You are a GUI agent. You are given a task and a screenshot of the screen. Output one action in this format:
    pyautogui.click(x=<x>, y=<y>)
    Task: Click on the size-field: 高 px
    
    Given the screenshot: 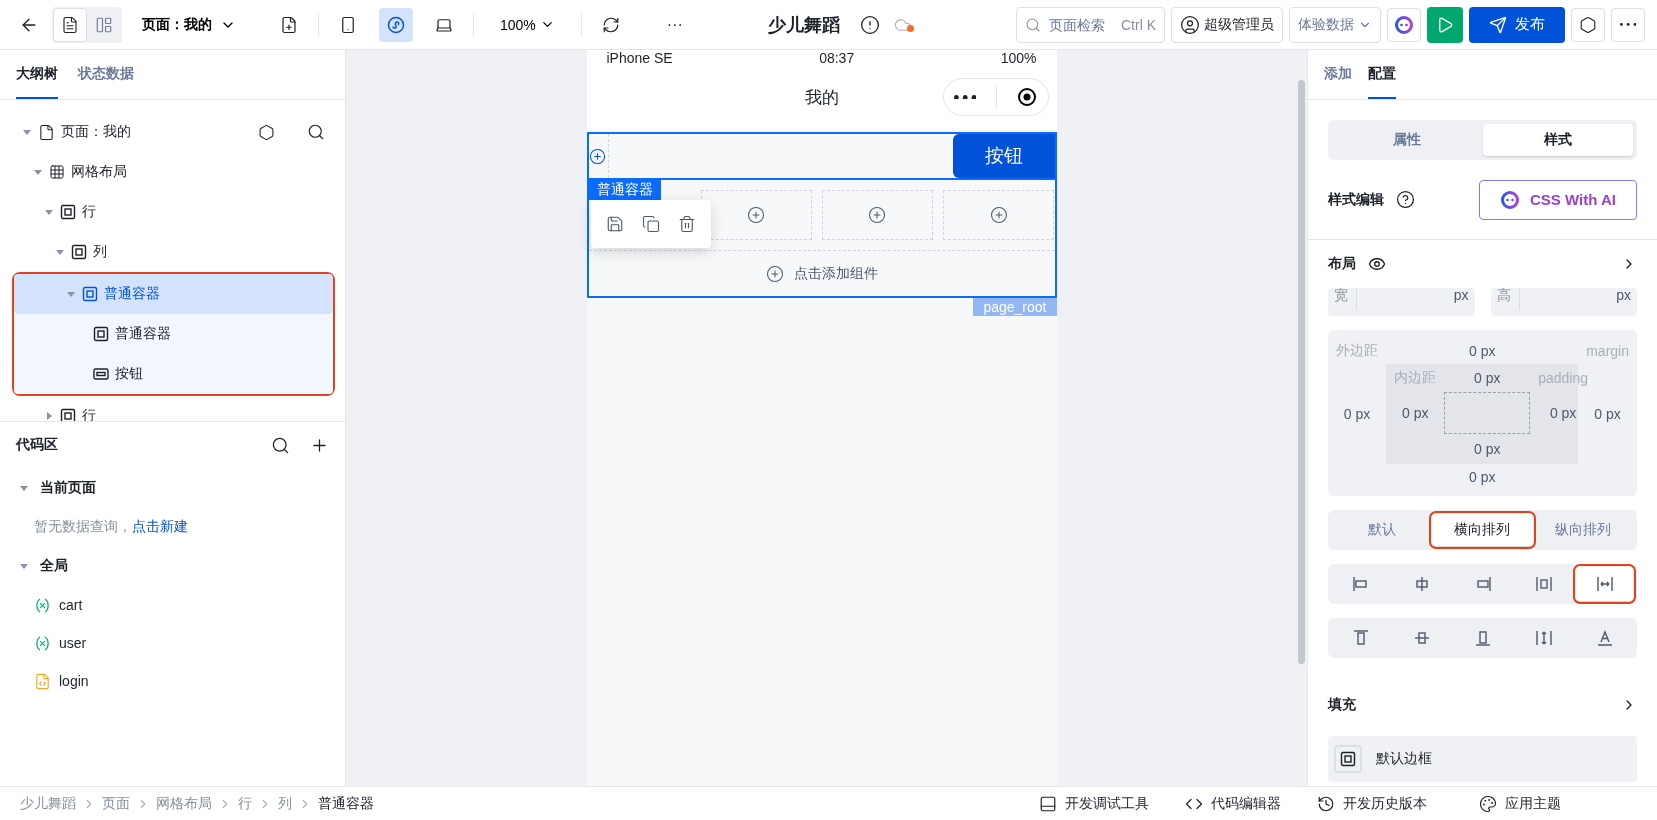 What is the action you would take?
    pyautogui.click(x=1563, y=302)
    